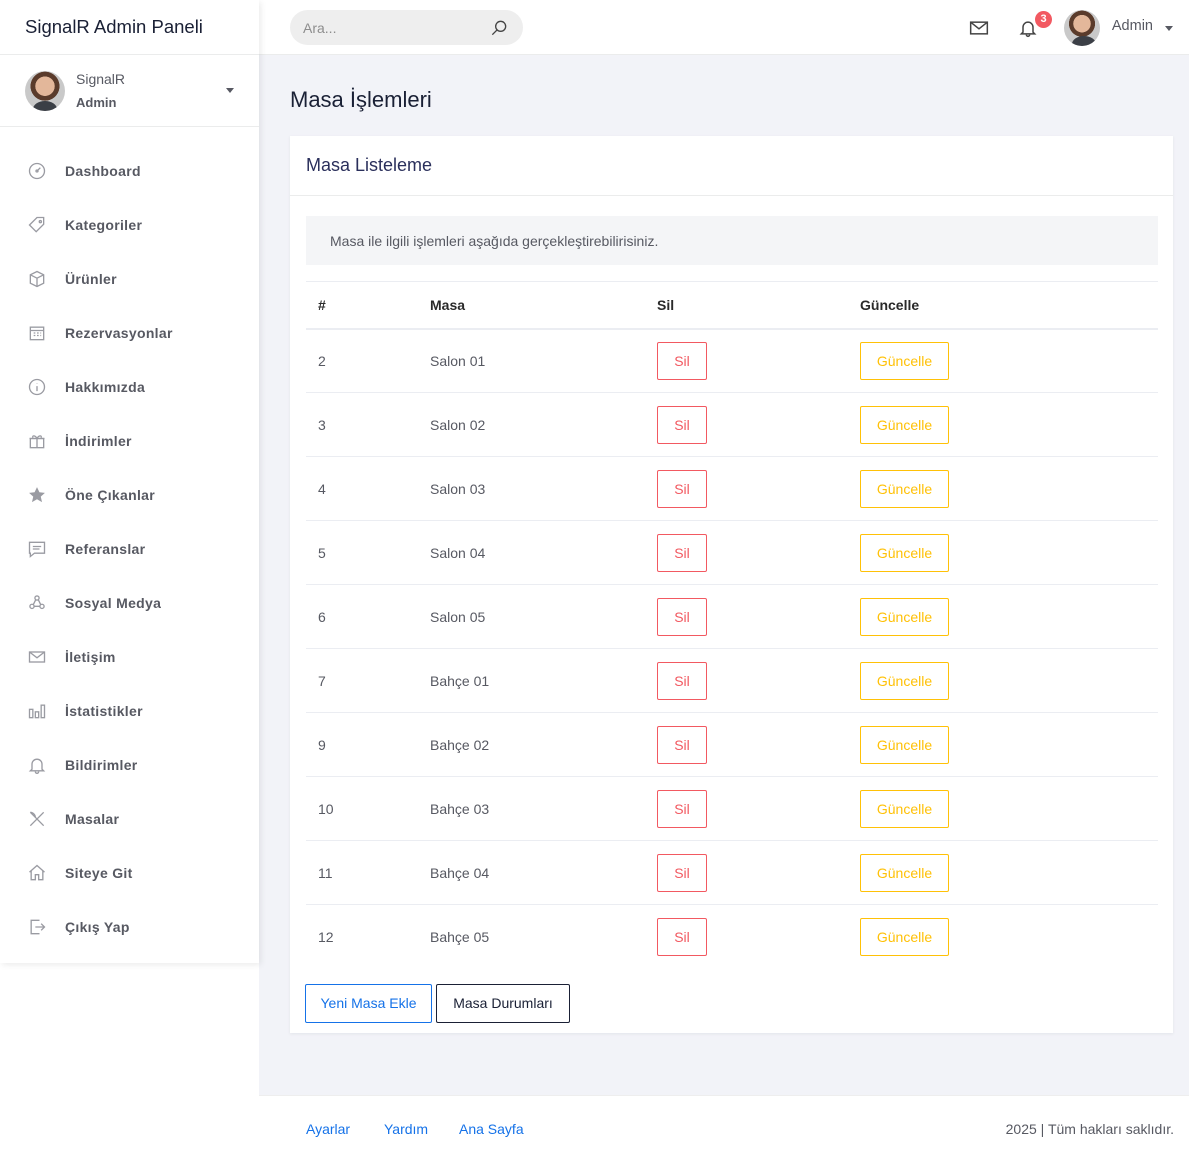 The image size is (1189, 1162). I want to click on sidebar-item-rezervasyonlar: Rezervasyonlar, so click(129, 333).